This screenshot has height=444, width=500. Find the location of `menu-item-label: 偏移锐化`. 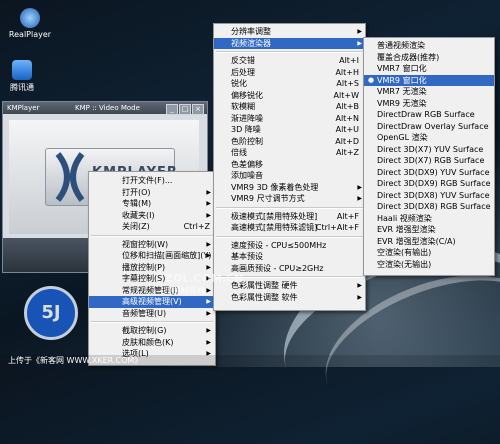

menu-item-label: 偏移锐化 is located at coordinates (247, 95).